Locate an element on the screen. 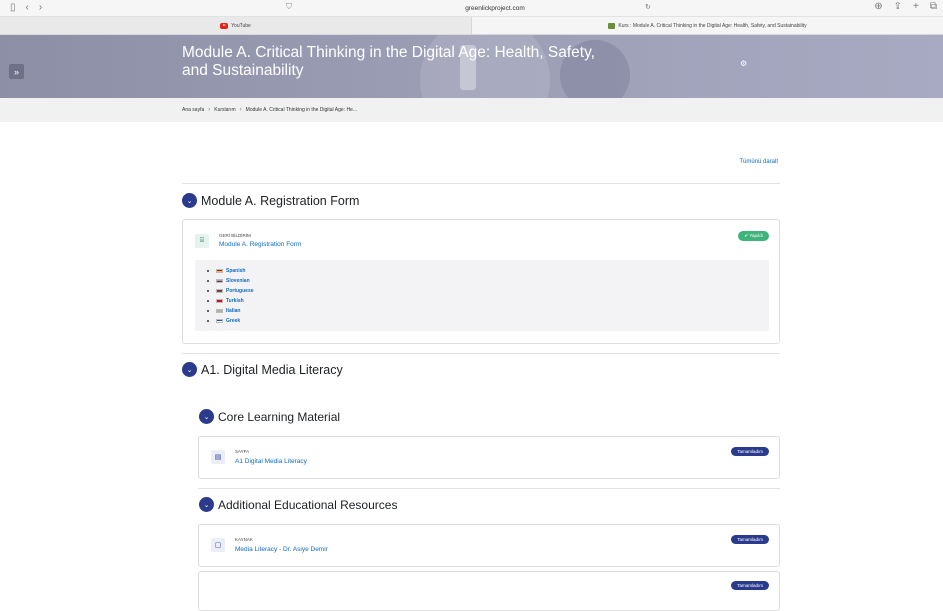  activity-link: Module A. Registration Form is located at coordinates (260, 244).